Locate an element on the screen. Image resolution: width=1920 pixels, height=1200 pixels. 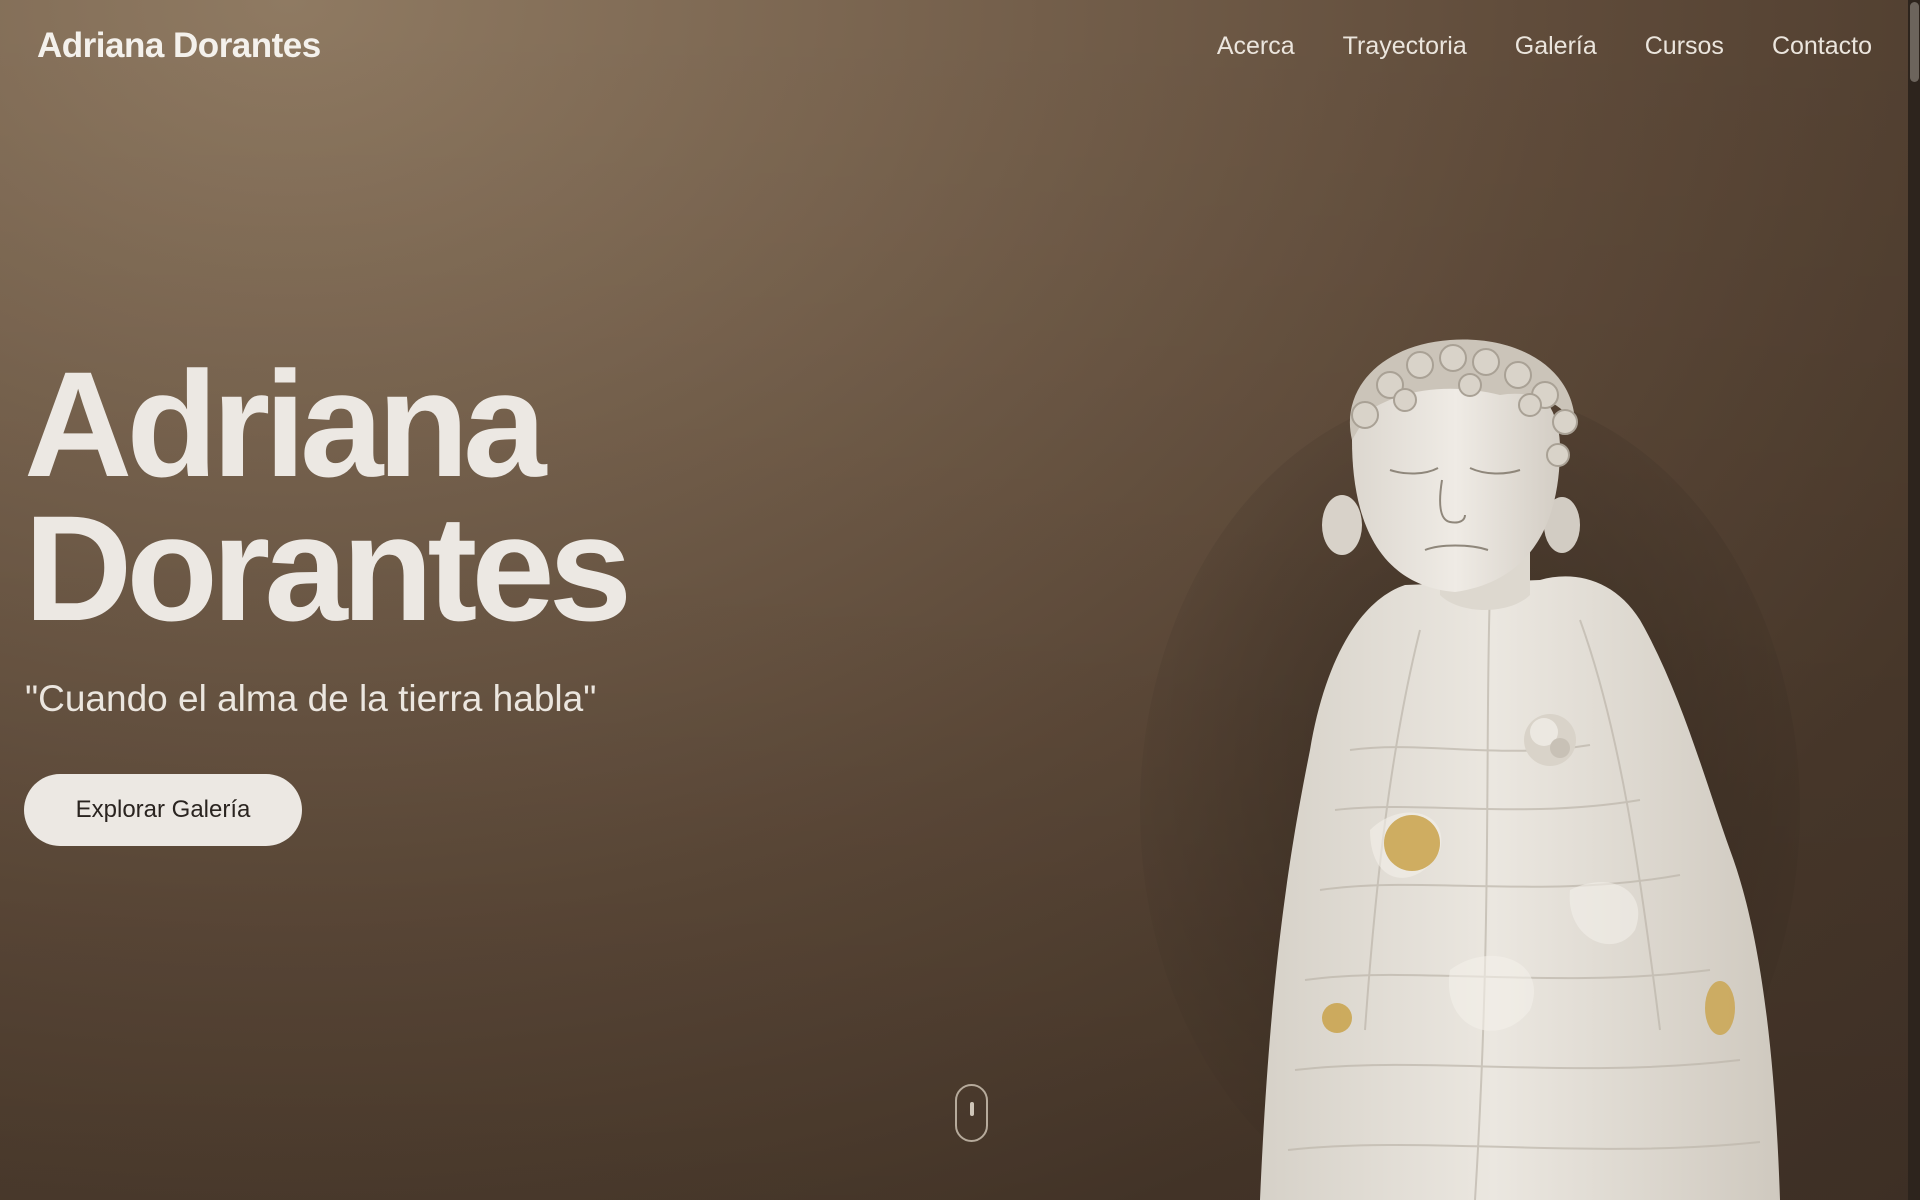
scroll-wheel is located at coordinates (972, 1109).